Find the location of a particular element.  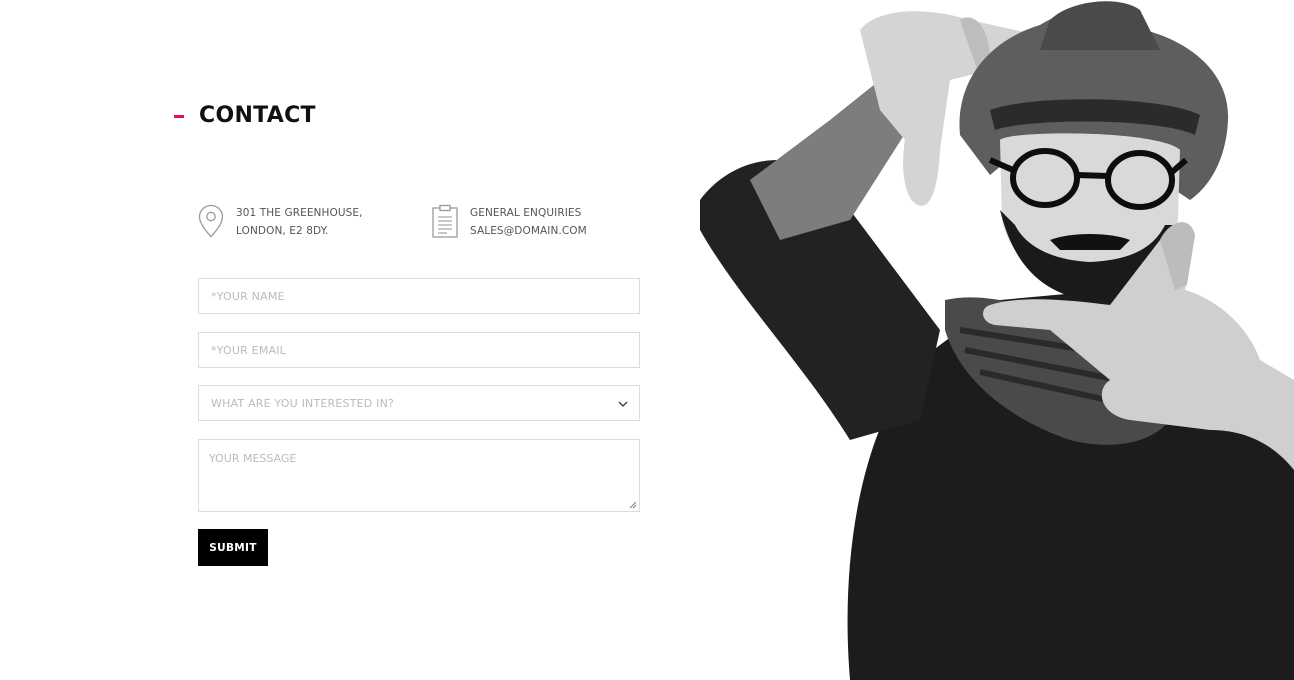

email-input is located at coordinates (419, 350).